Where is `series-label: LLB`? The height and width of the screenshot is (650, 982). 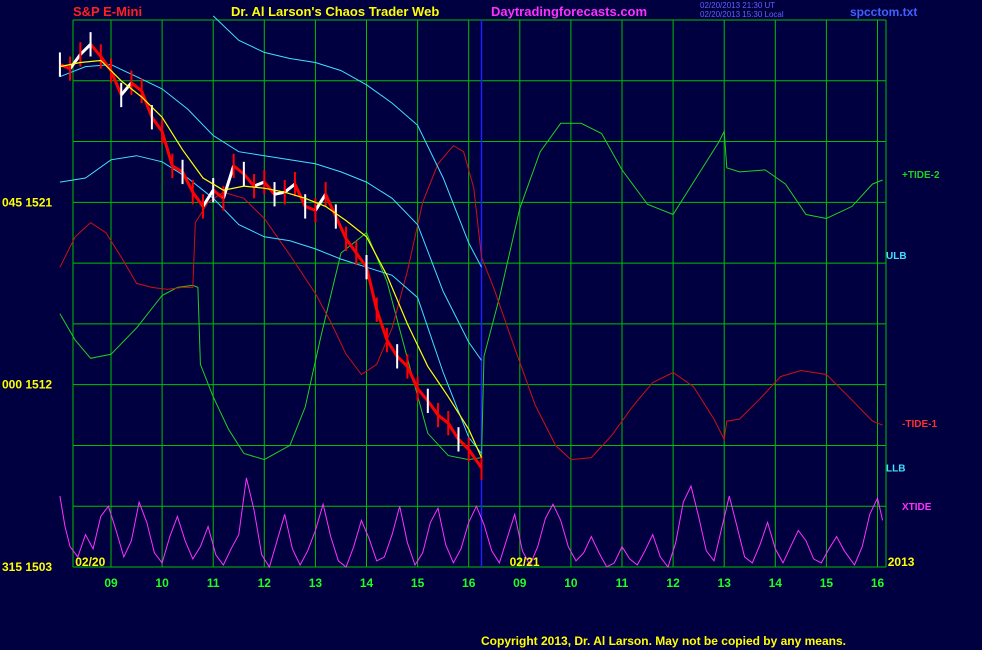 series-label: LLB is located at coordinates (895, 469).